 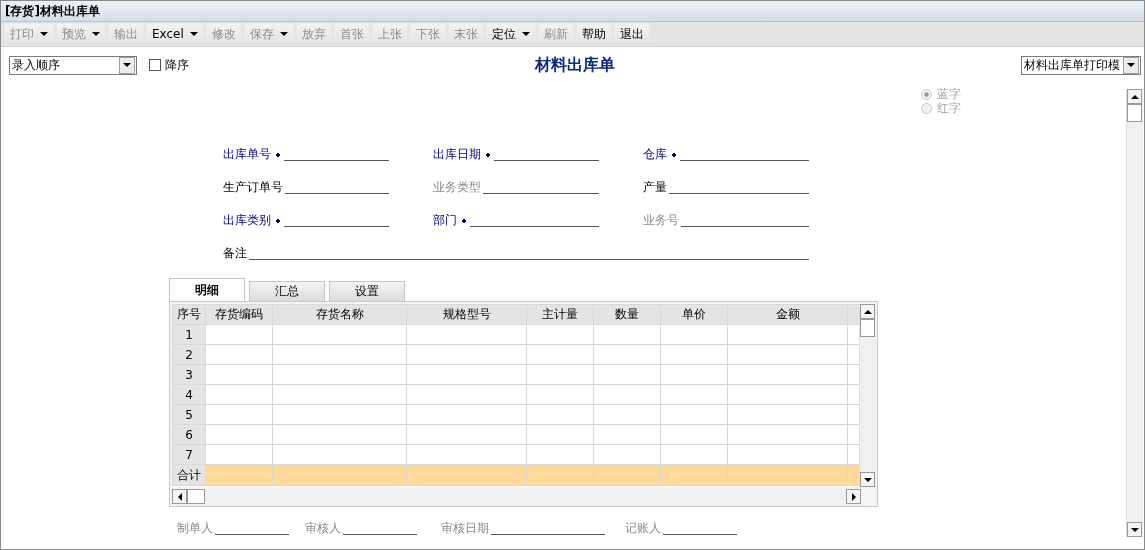 What do you see at coordinates (593, 34) in the screenshot?
I see `toolbar-button: 帮助` at bounding box center [593, 34].